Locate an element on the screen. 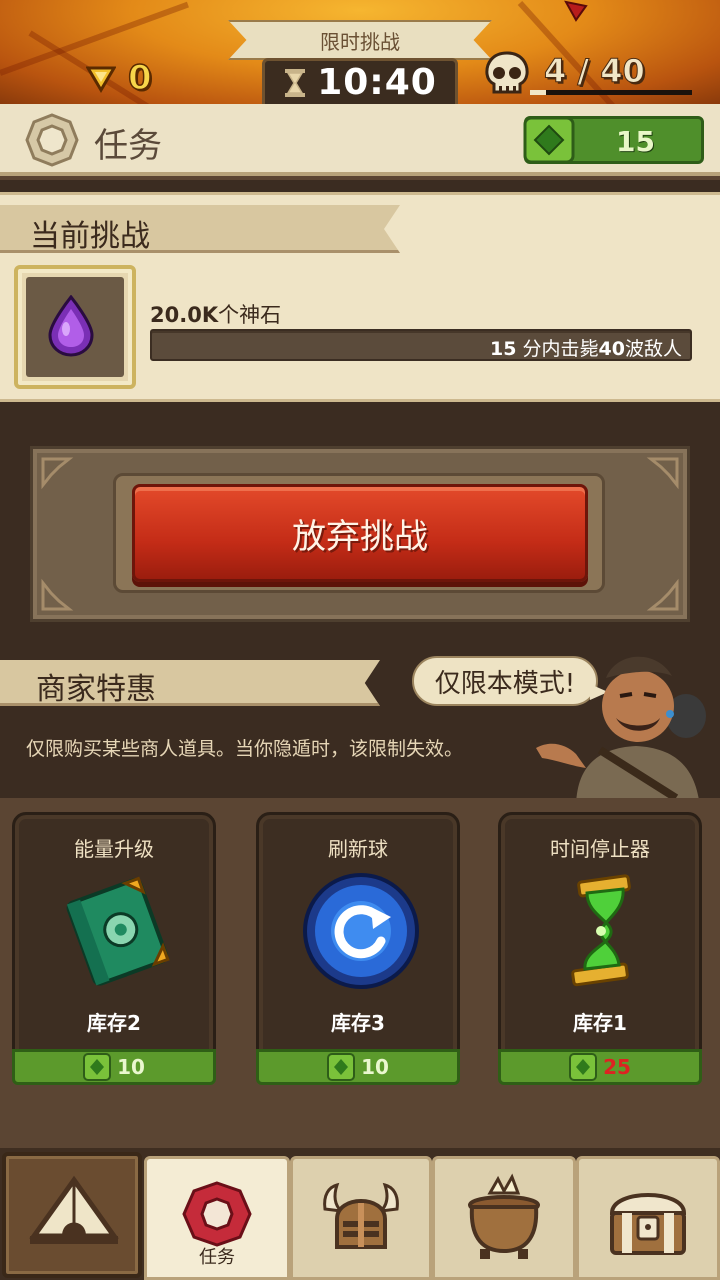 The height and width of the screenshot is (1280, 720). shop-item-spellbook: 能量升级 库存2 10 is located at coordinates (114, 948).